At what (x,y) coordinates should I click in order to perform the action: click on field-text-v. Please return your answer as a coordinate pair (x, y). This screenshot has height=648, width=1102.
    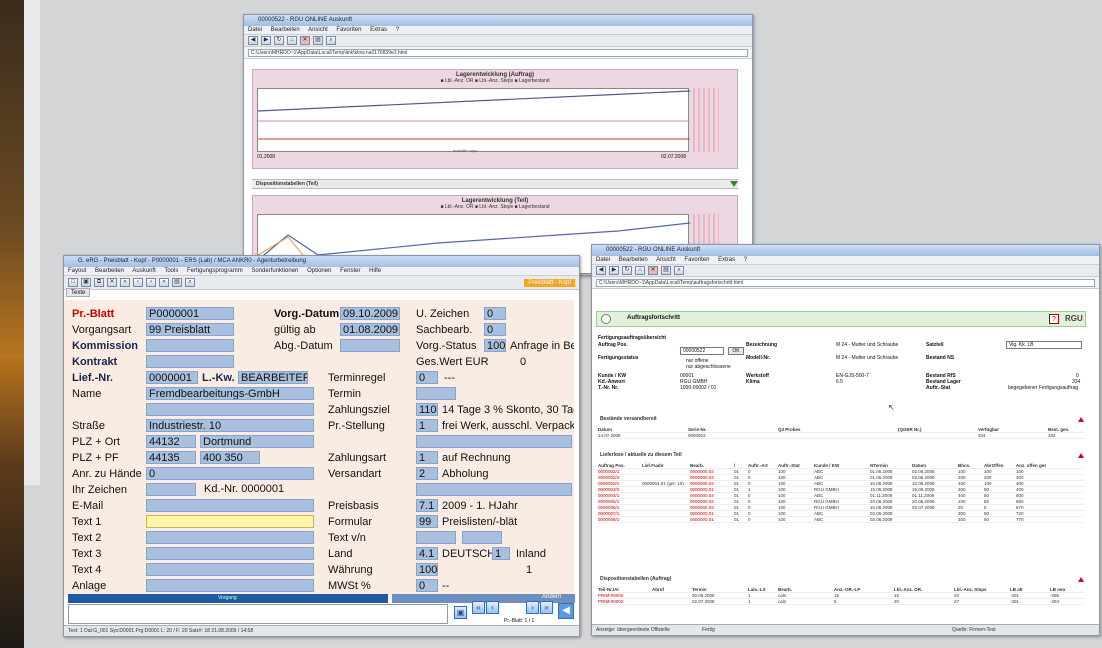
    Looking at the image, I should click on (436, 537).